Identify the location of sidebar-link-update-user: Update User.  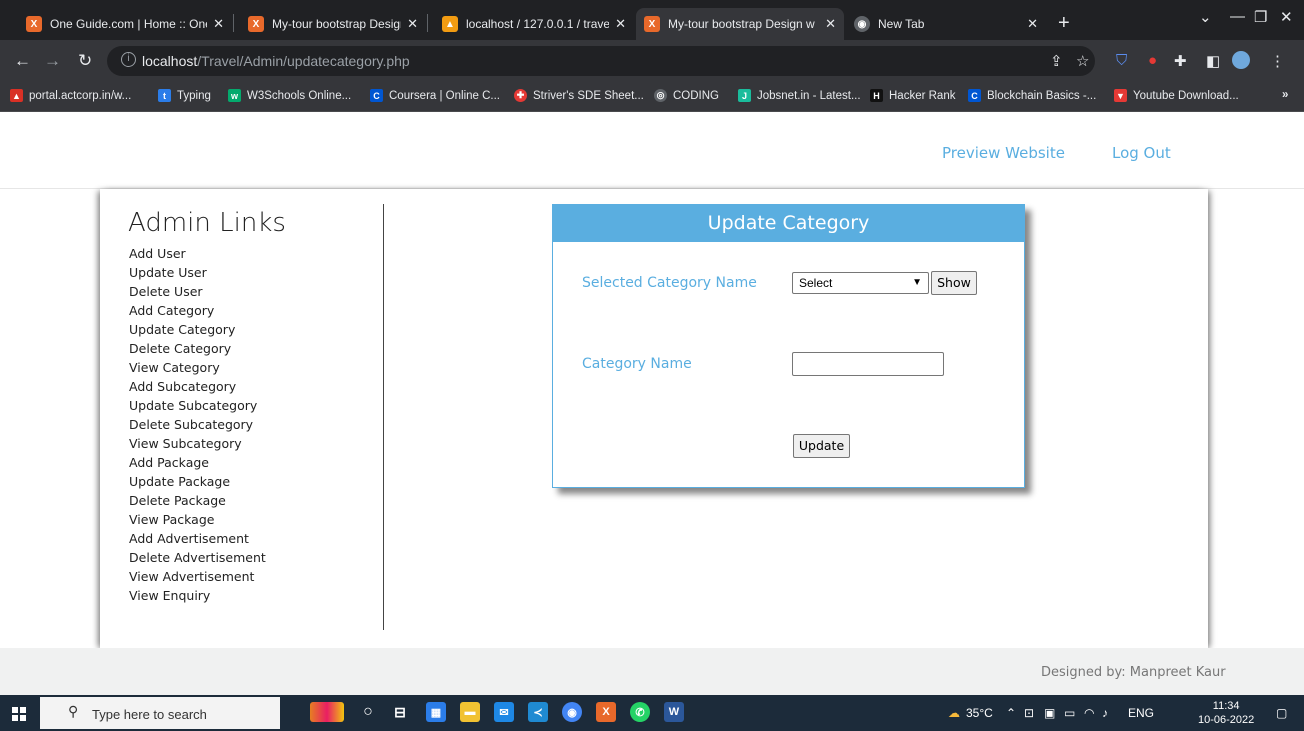
(197, 272).